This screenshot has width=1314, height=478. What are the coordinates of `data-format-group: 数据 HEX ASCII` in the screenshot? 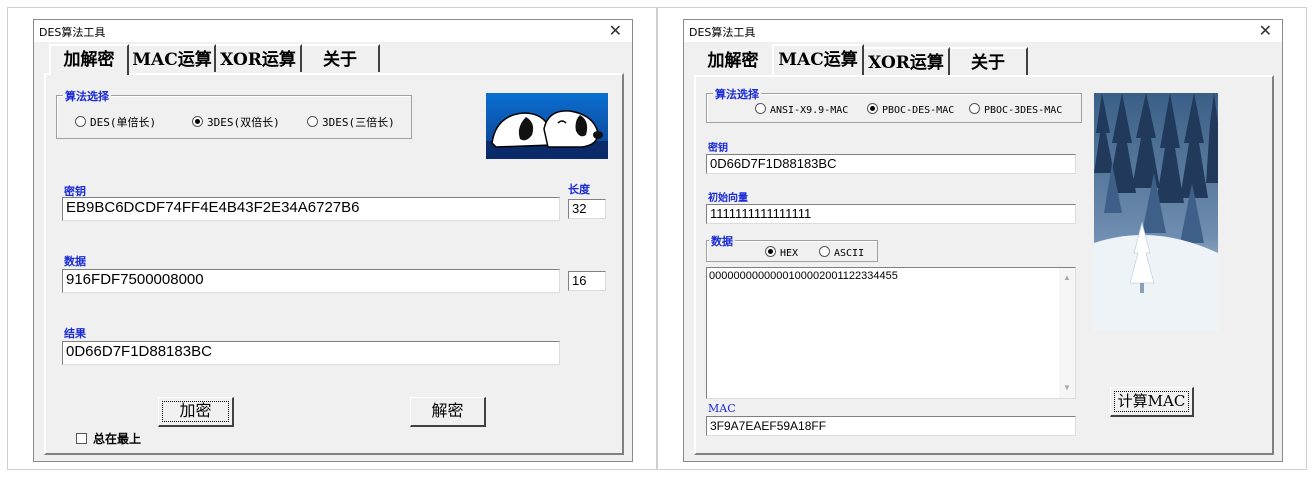 It's located at (792, 247).